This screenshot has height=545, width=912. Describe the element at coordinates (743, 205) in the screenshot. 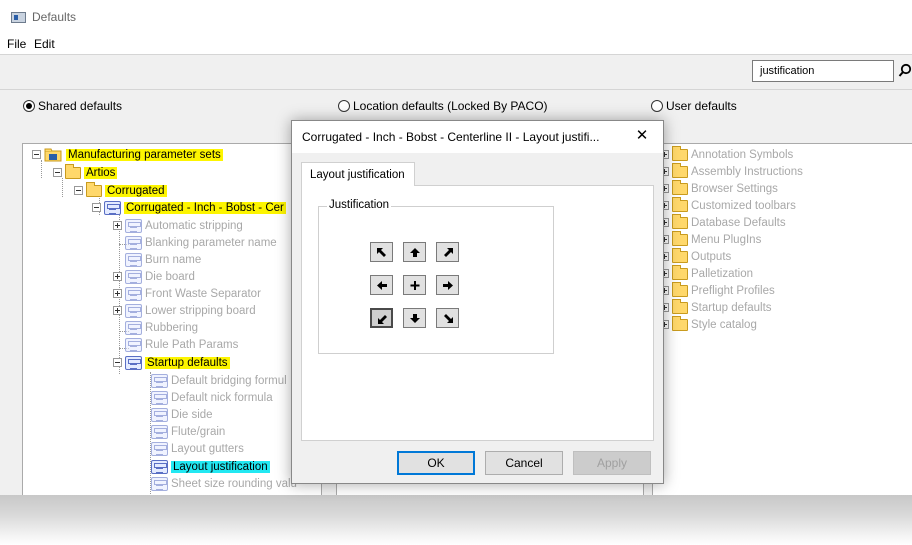

I see `tree-label: Customized toolbars` at that location.